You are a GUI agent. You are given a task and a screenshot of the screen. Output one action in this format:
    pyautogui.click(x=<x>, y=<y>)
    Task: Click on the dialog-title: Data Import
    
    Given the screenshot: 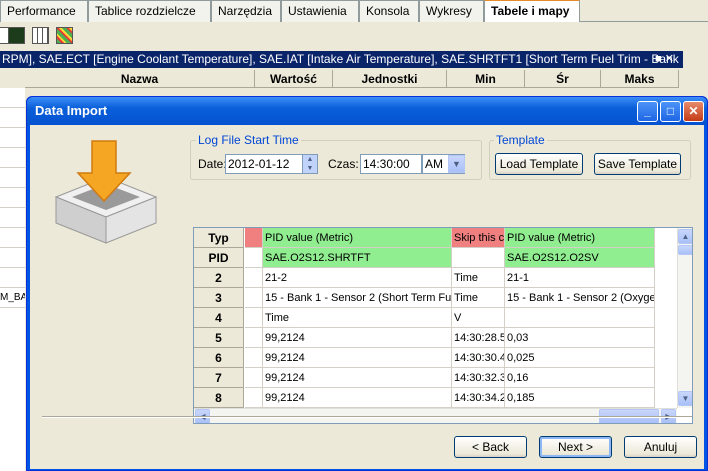 What is the action you would take?
    pyautogui.click(x=71, y=110)
    